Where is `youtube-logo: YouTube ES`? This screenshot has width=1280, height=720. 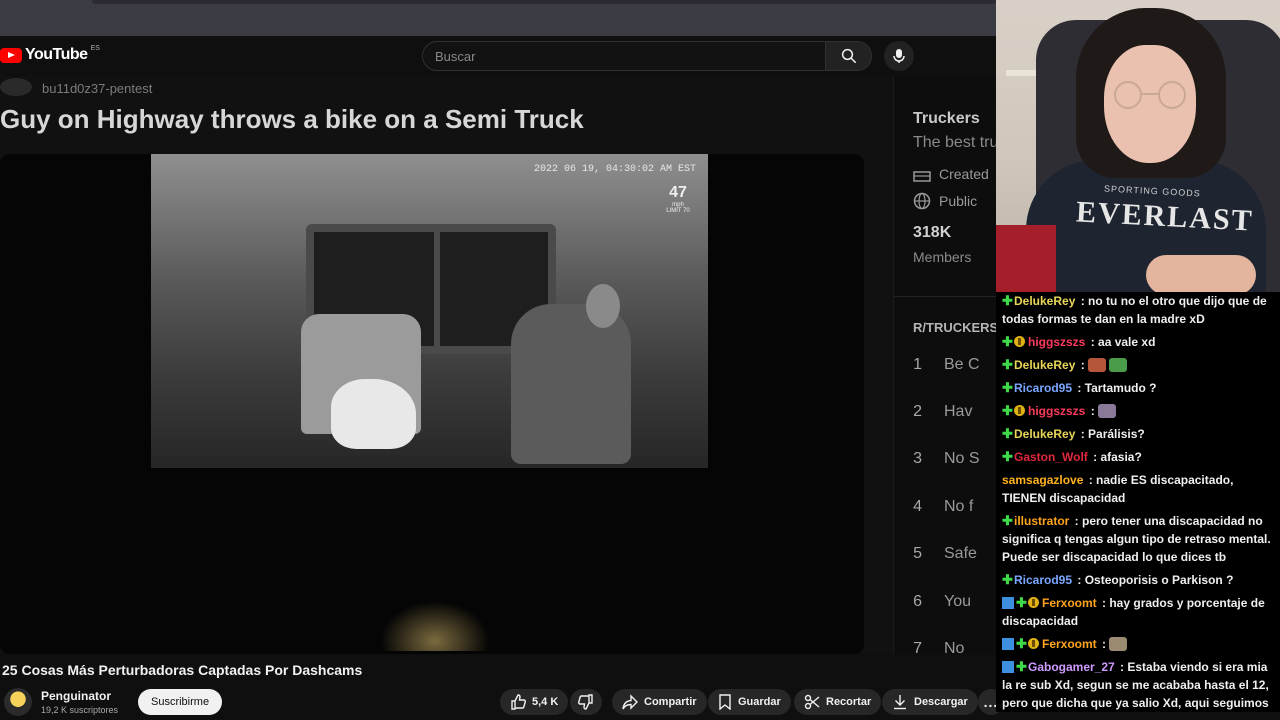
youtube-logo: YouTube ES is located at coordinates (50, 54).